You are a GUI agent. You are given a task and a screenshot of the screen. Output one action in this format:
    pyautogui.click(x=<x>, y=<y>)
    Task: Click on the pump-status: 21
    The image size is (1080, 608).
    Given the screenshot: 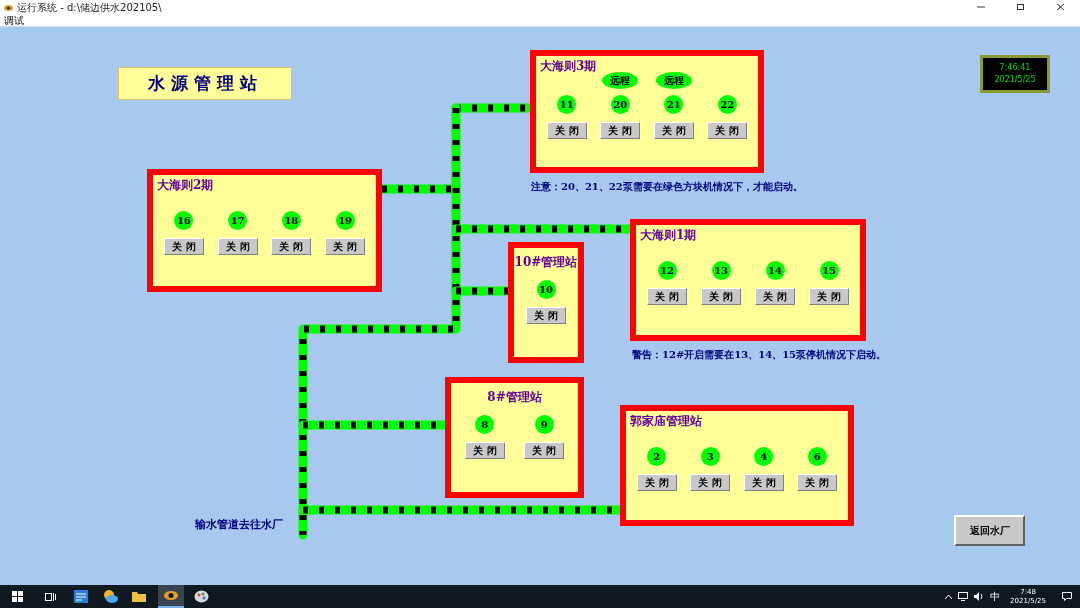 What is the action you would take?
    pyautogui.click(x=674, y=104)
    